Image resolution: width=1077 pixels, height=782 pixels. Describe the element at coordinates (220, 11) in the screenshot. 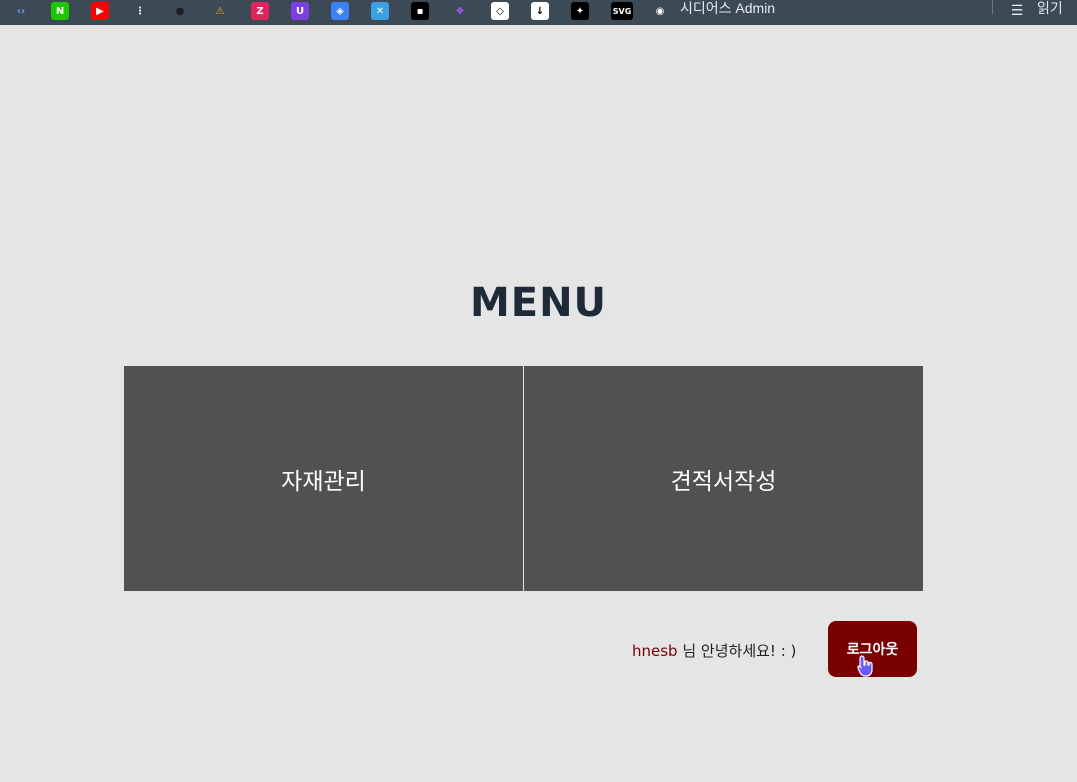

I see `triangle-icon: ⚠` at that location.